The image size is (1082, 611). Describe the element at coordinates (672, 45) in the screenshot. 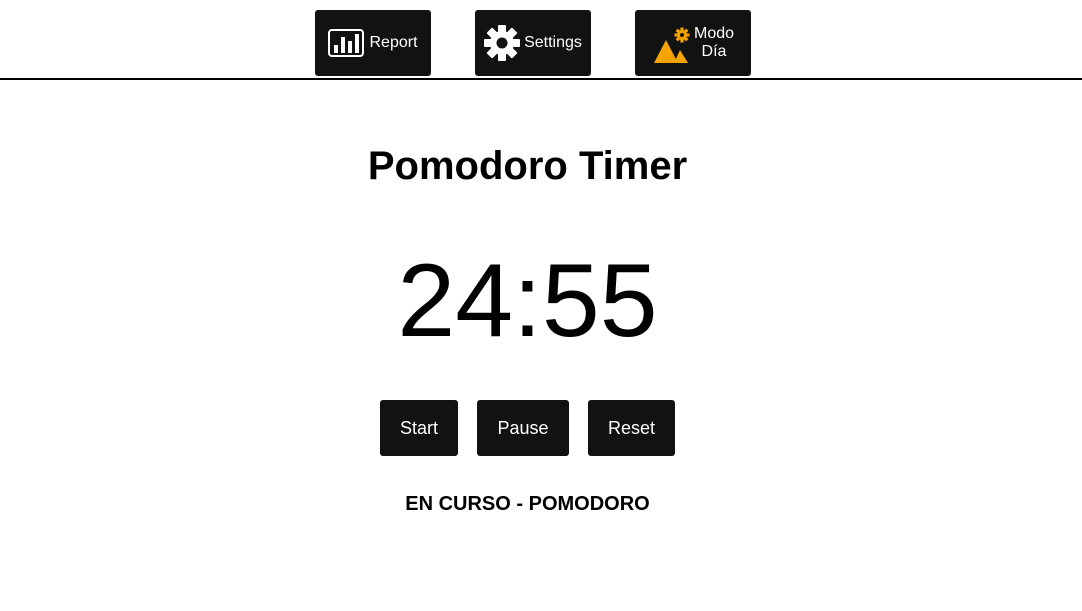

I see `day-mode-icon` at that location.